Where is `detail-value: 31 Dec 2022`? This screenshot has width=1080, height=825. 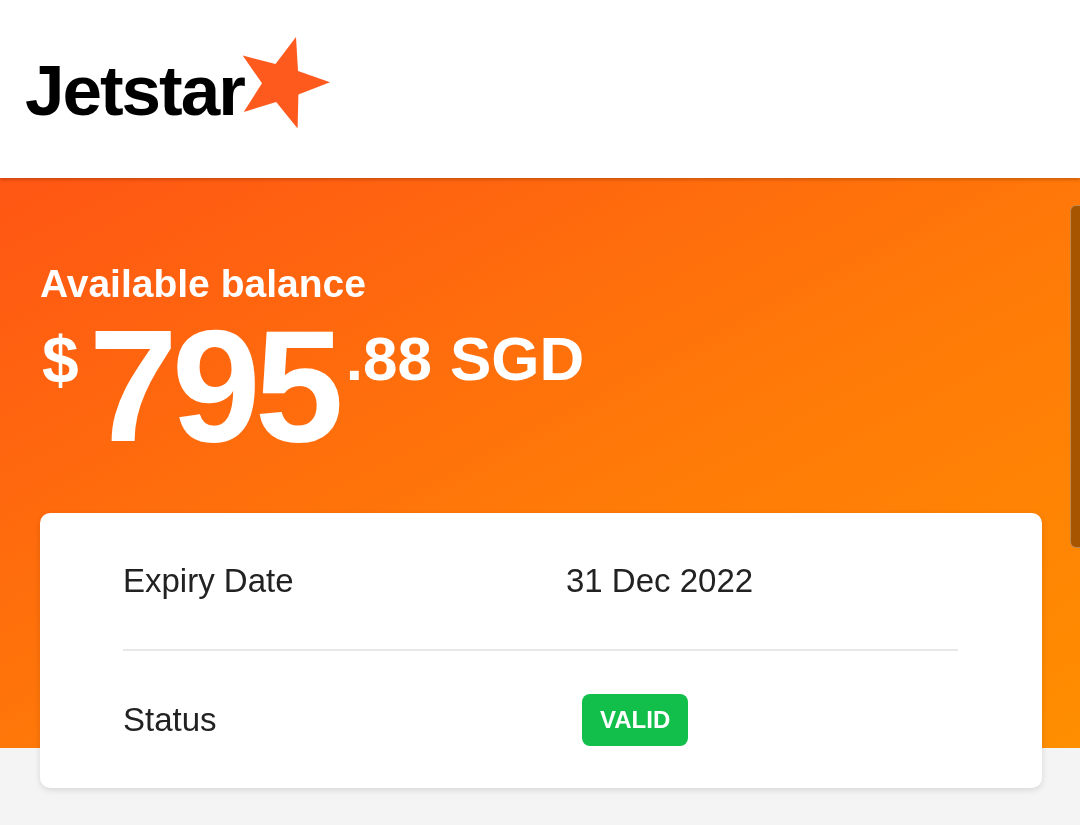
detail-value: 31 Dec 2022 is located at coordinates (660, 581).